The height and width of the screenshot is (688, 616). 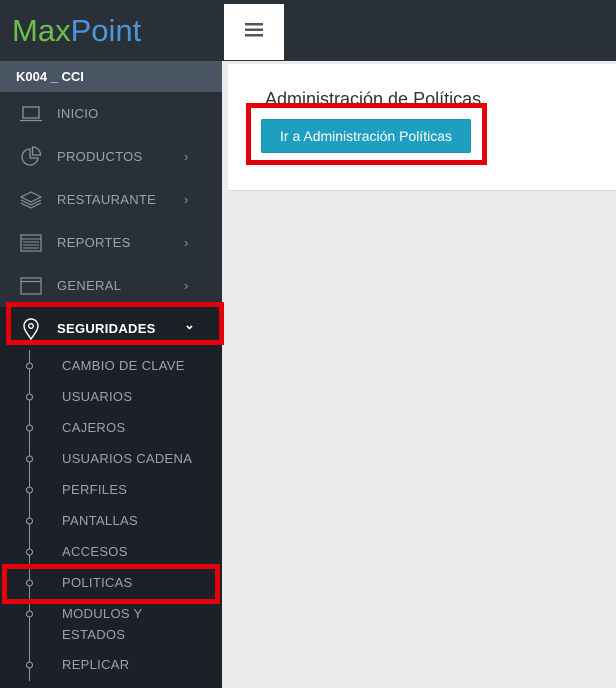 I want to click on submenu-item-modulos-y-estados: MODULOS Y ESTADOS, so click(x=111, y=623).